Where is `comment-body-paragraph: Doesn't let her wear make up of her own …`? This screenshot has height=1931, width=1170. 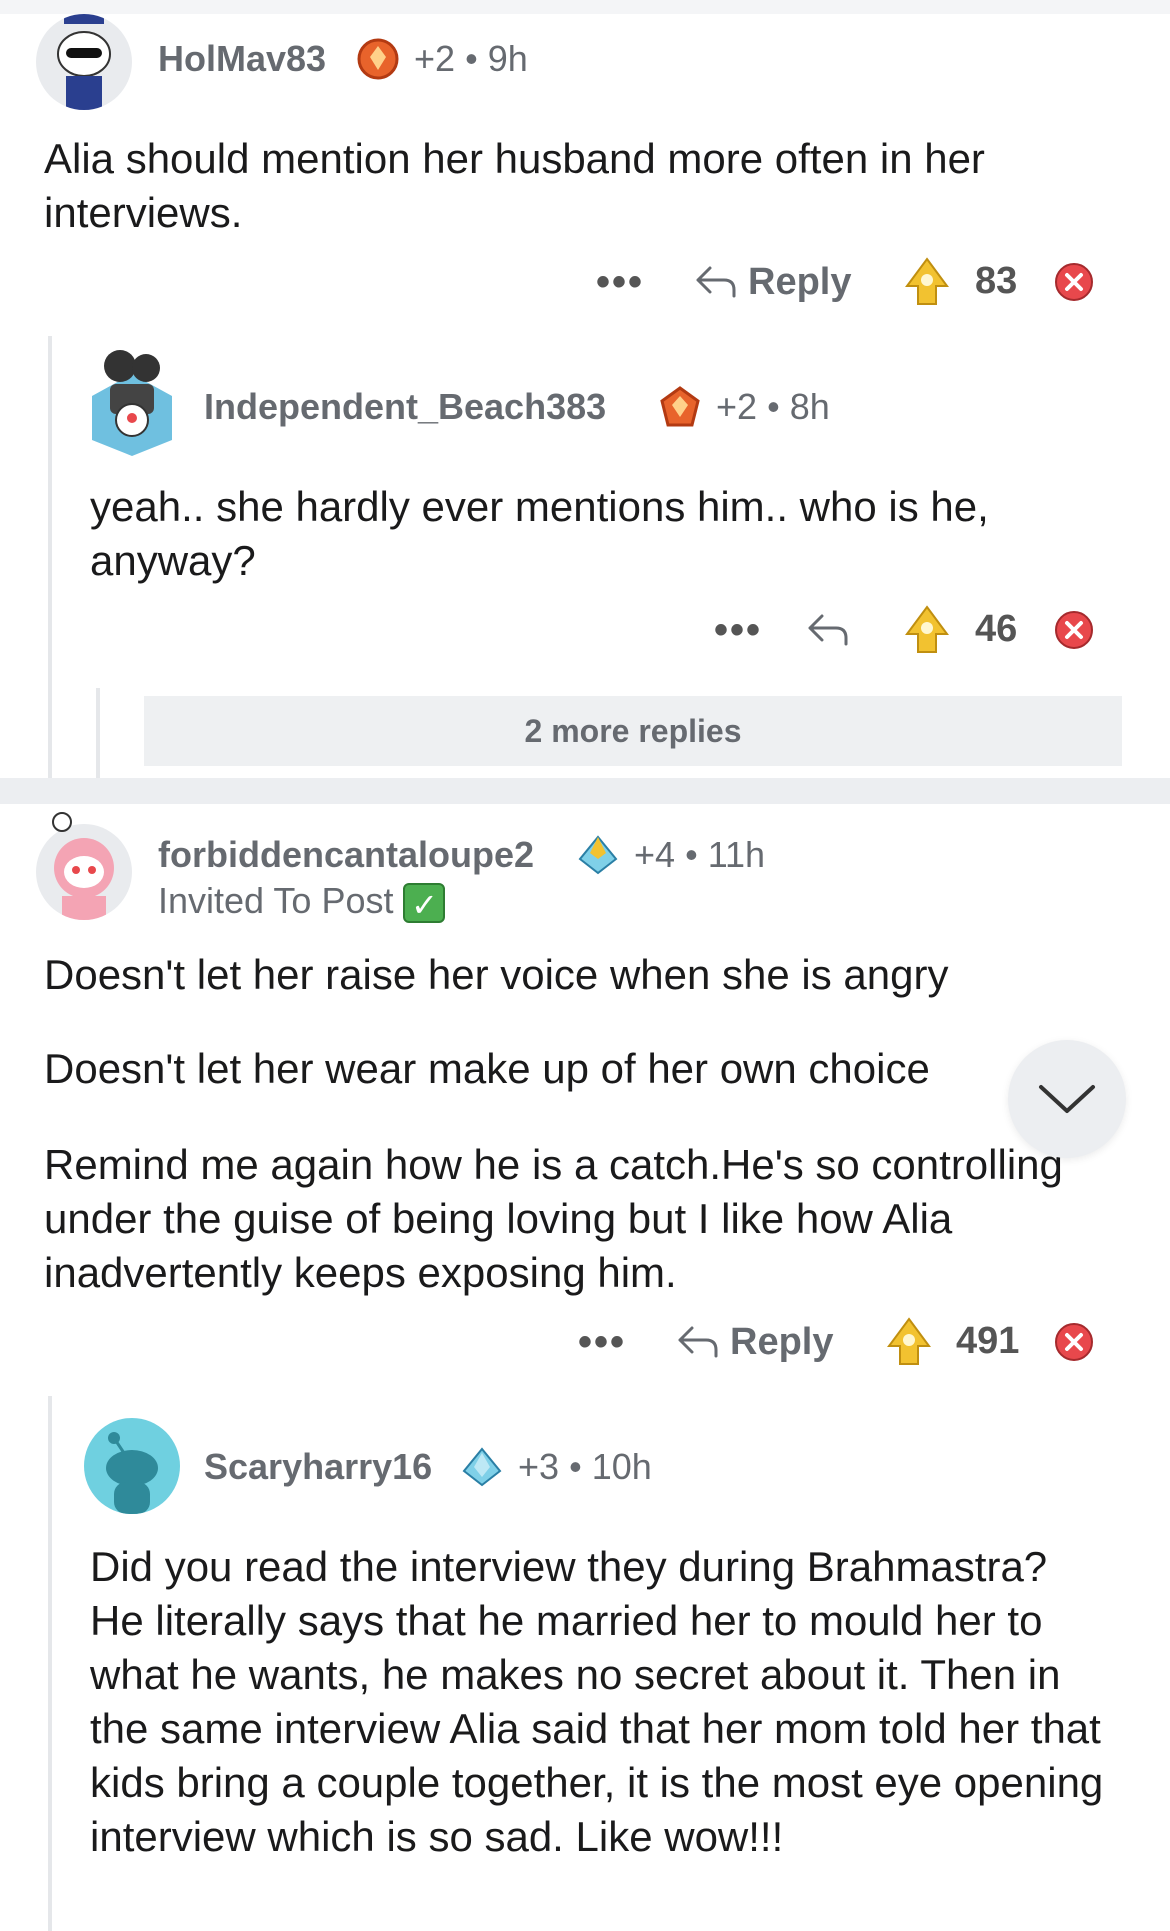
comment-body-paragraph: Doesn't let her wear make up of her own … is located at coordinates (487, 1068).